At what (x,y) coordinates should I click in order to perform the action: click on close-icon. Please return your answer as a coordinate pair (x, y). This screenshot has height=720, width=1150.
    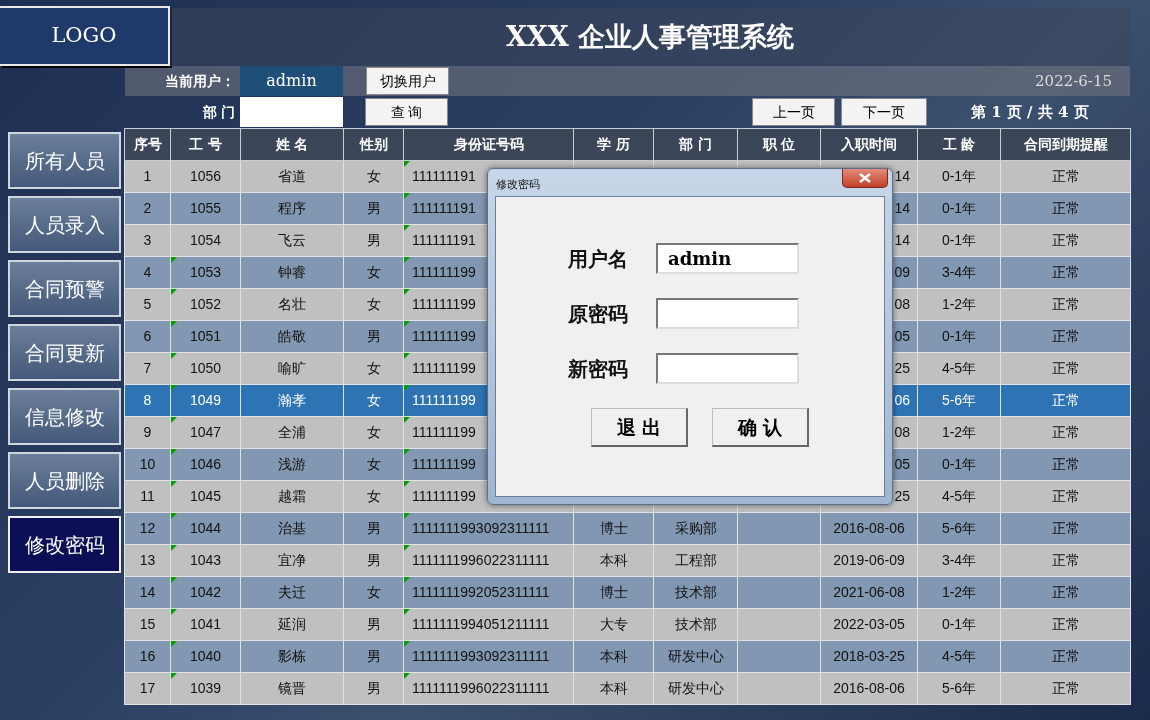
    Looking at the image, I should click on (865, 178).